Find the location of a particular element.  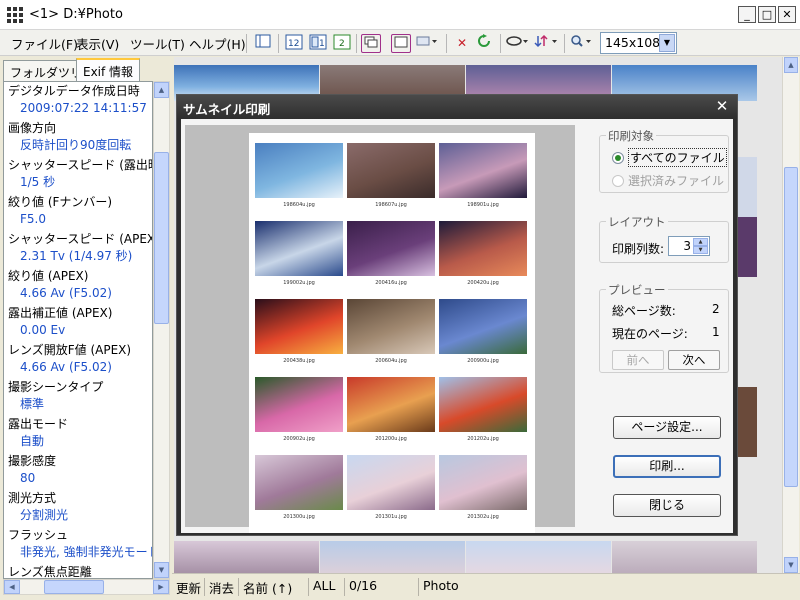

view-1-icon: 1 is located at coordinates (318, 43).